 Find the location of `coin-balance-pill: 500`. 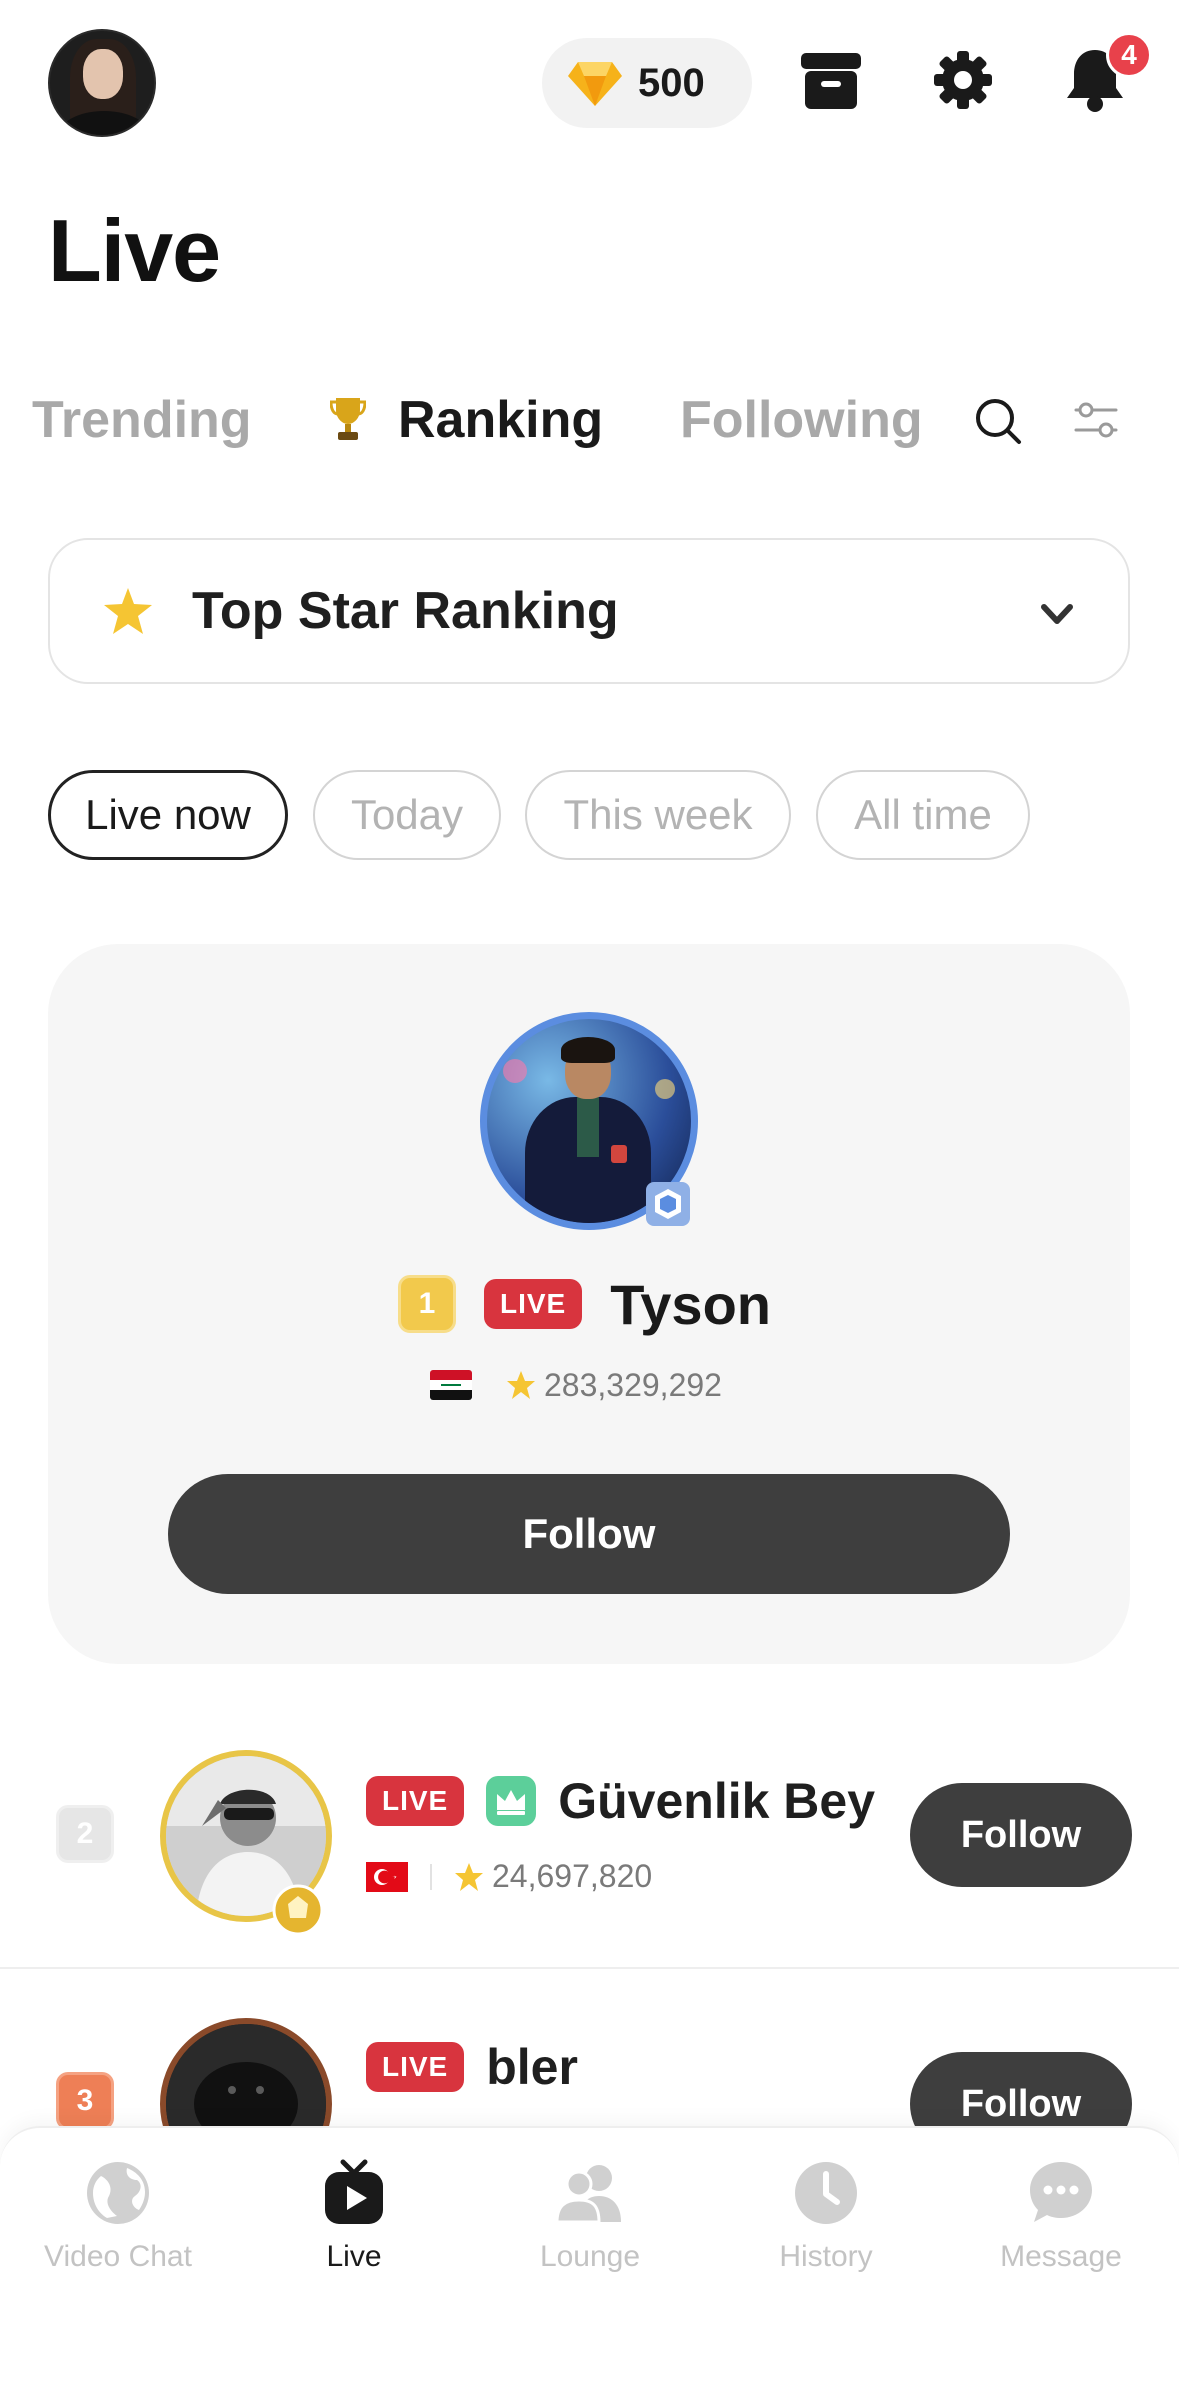

coin-balance-pill: 500 is located at coordinates (647, 83).